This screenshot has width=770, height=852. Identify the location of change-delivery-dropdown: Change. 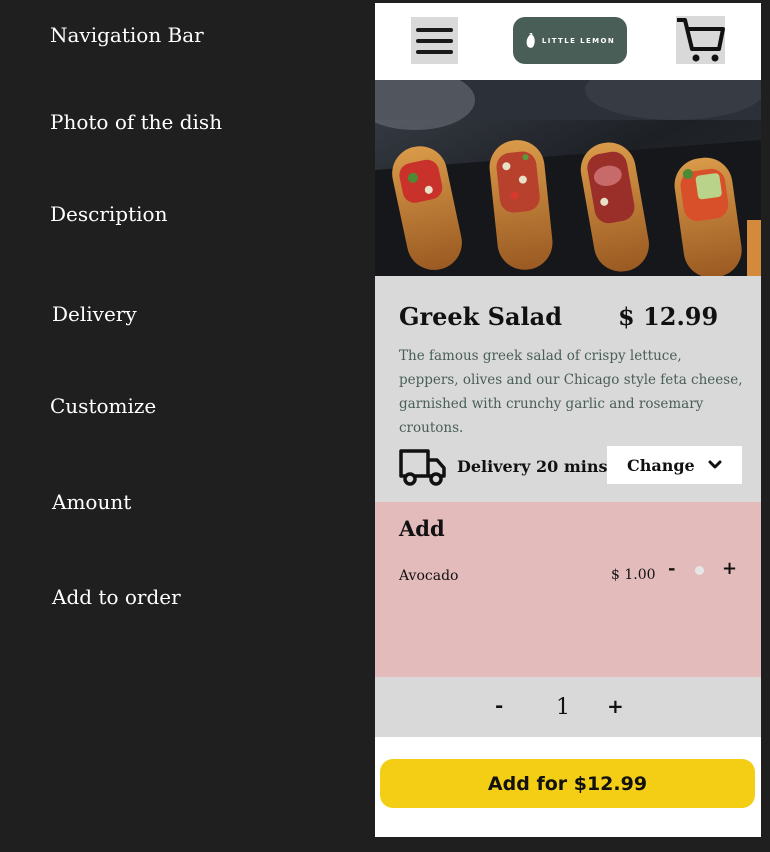
(674, 465).